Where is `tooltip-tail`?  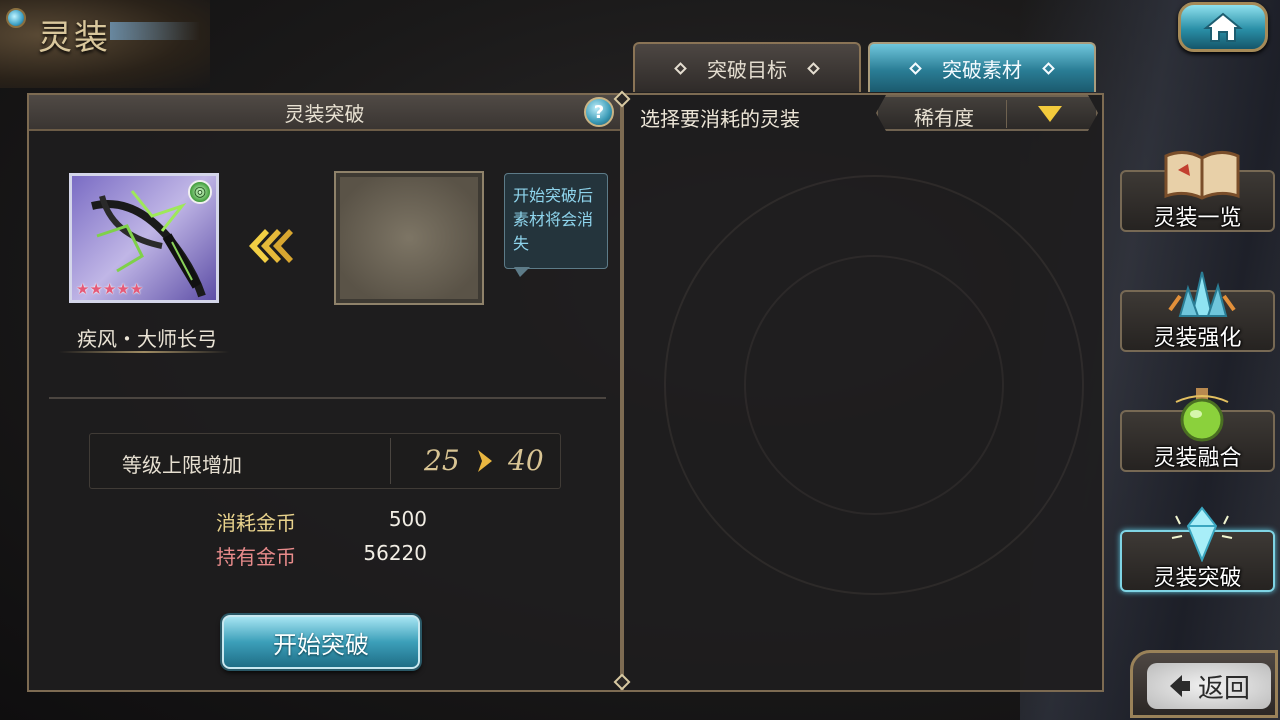
tooltip-tail is located at coordinates (522, 272).